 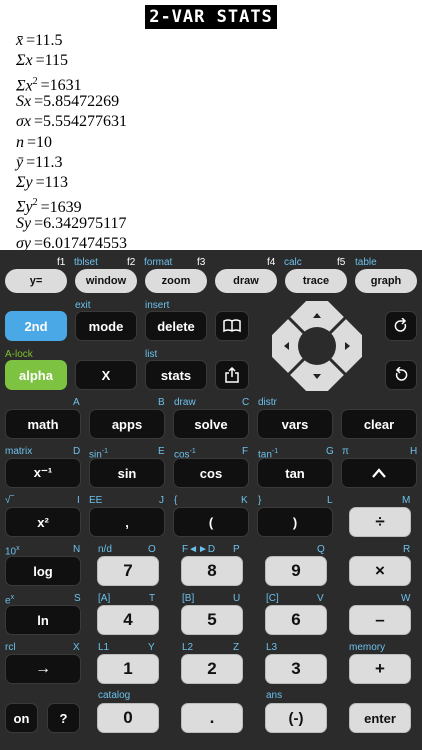 What do you see at coordinates (42, 61) in the screenshot?
I see `stat-line: Σx =115` at bounding box center [42, 61].